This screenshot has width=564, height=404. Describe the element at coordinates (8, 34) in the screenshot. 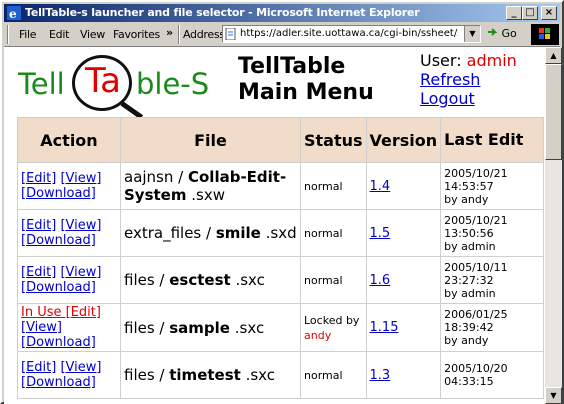

I see `toolbar-grip` at that location.